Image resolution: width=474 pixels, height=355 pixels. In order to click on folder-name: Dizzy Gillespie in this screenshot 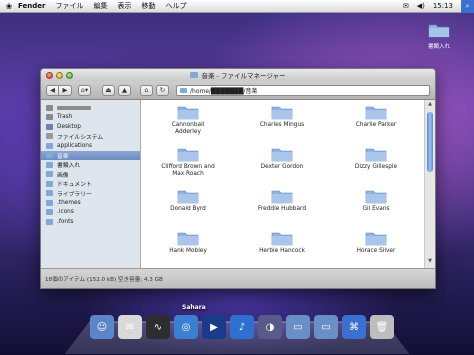, I will do `click(376, 167)`.